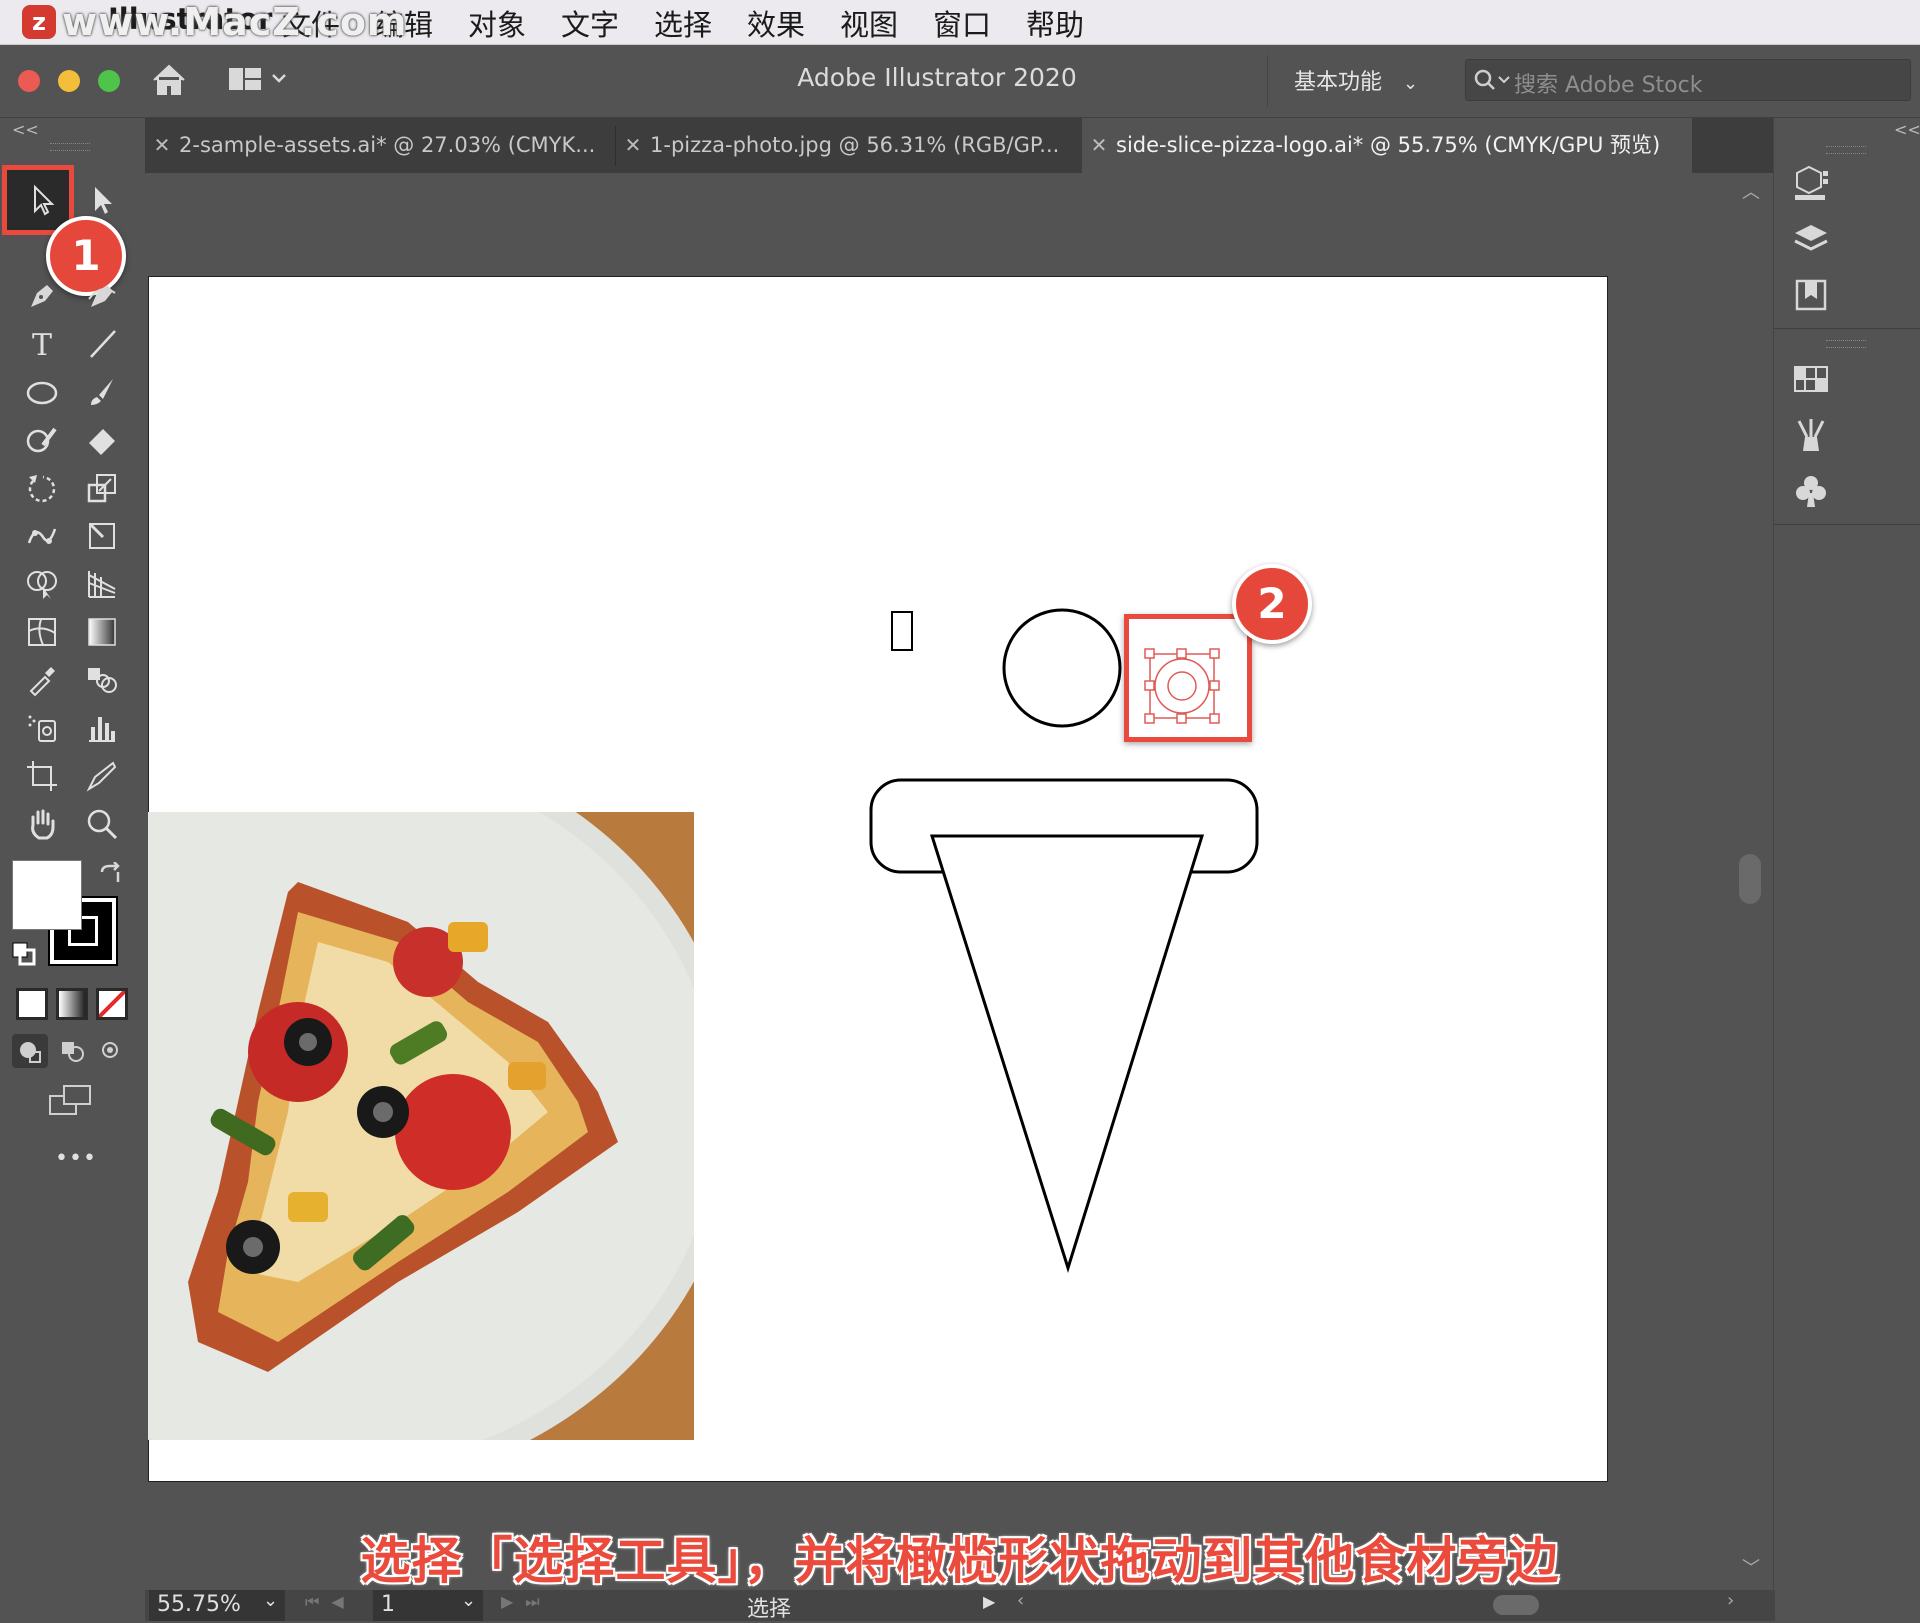 The width and height of the screenshot is (1920, 1623). Describe the element at coordinates (271, 1600) in the screenshot. I see `chevron-down-icon: ⌄` at that location.